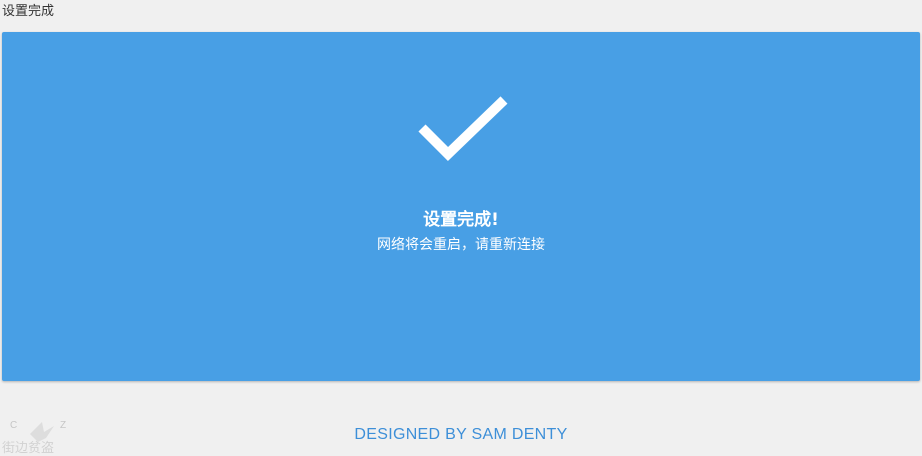 The height and width of the screenshot is (456, 922). I want to click on checkmark-icon, so click(463, 129).